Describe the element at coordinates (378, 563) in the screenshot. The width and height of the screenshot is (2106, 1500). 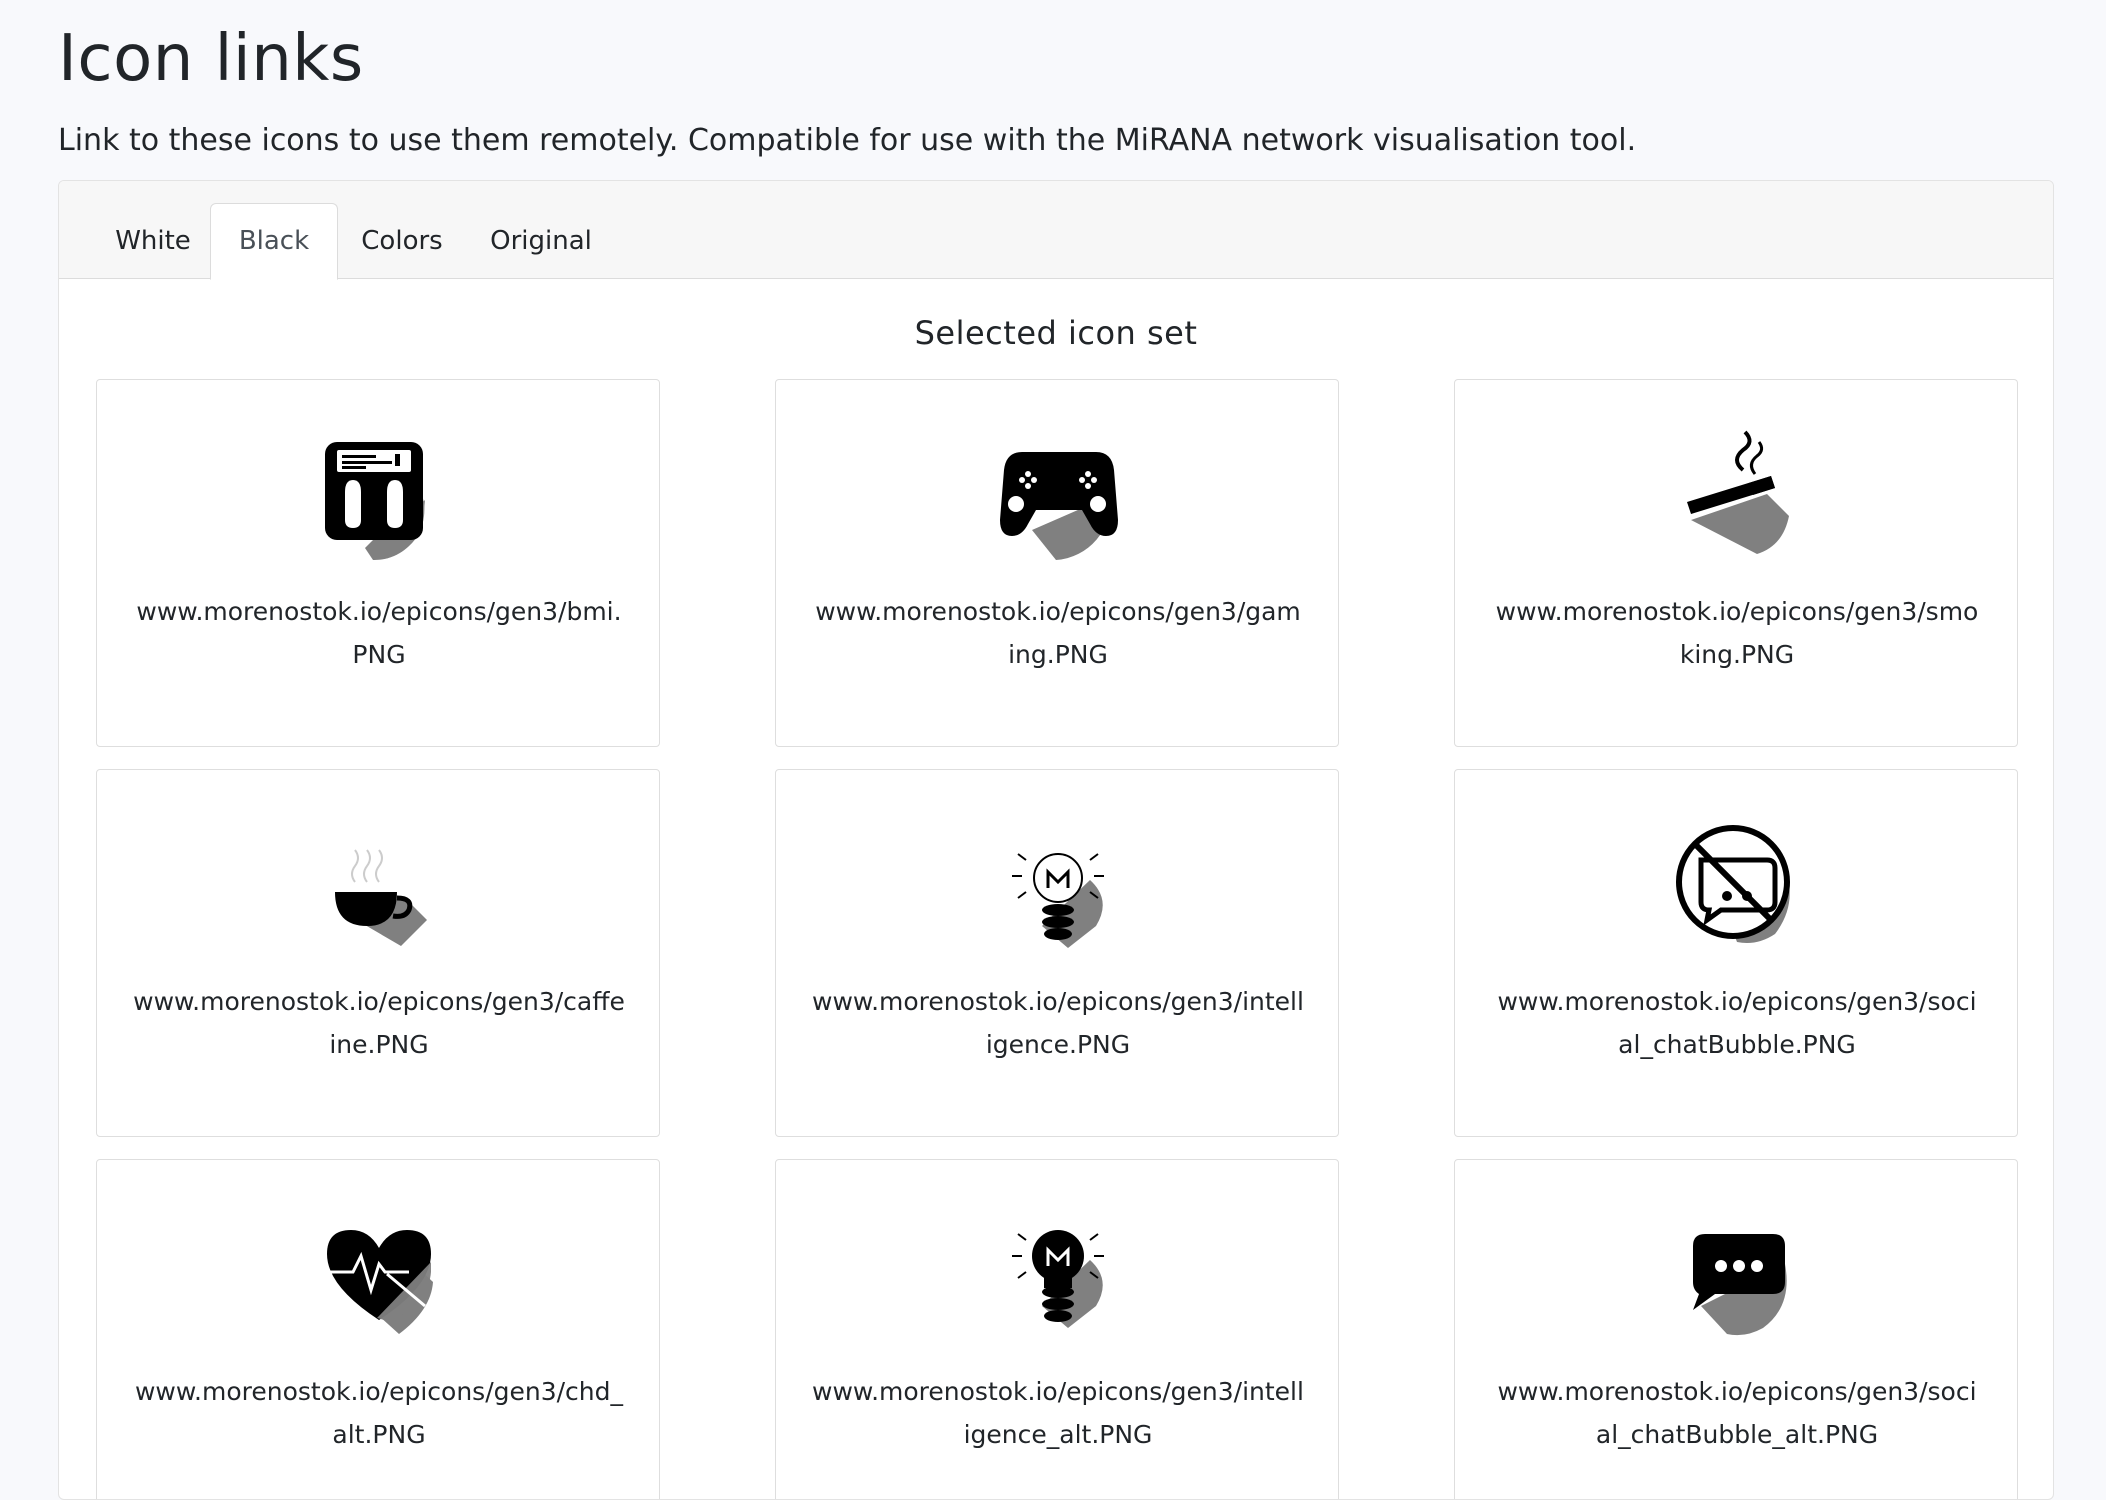
I see `icon-card-bmi: www.morenostok.io/epicons/gen3/bmi.PNG` at that location.